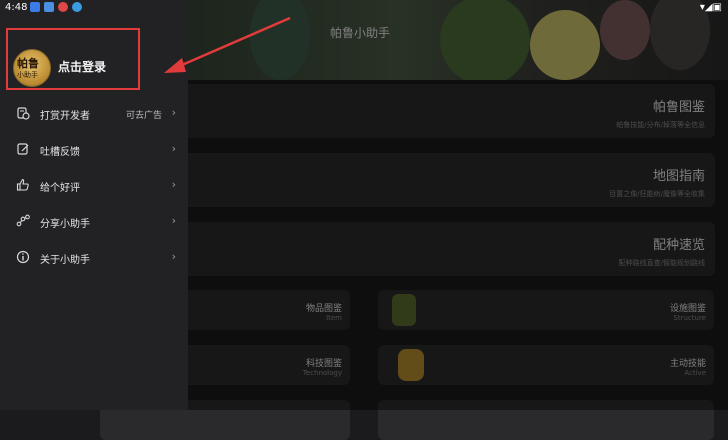 This screenshot has width=728, height=440. What do you see at coordinates (710, 7) in the screenshot?
I see `system-status-icons: ▾◢▣` at bounding box center [710, 7].